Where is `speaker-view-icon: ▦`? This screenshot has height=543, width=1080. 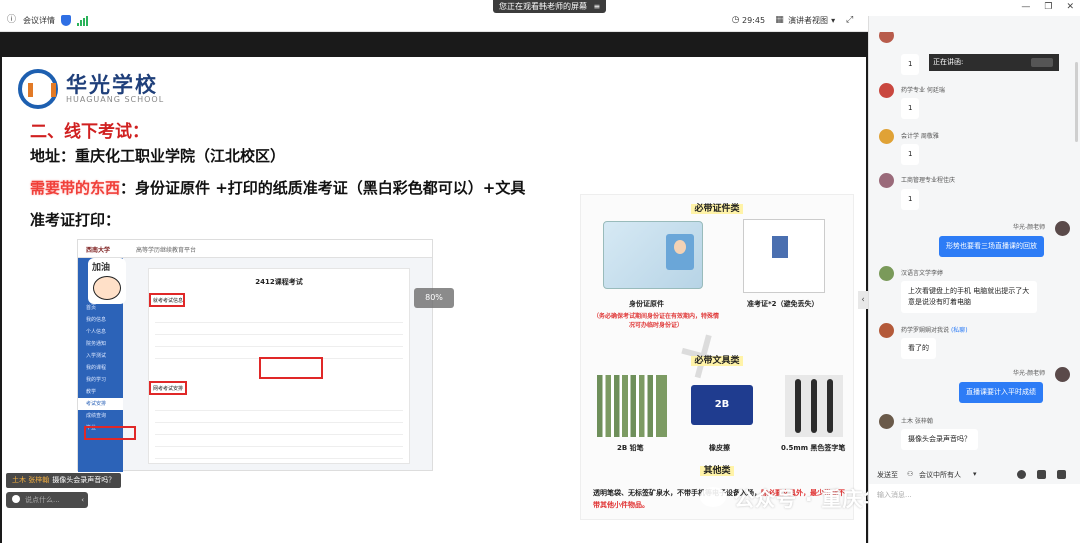 speaker-view-icon: ▦ is located at coordinates (779, 20).